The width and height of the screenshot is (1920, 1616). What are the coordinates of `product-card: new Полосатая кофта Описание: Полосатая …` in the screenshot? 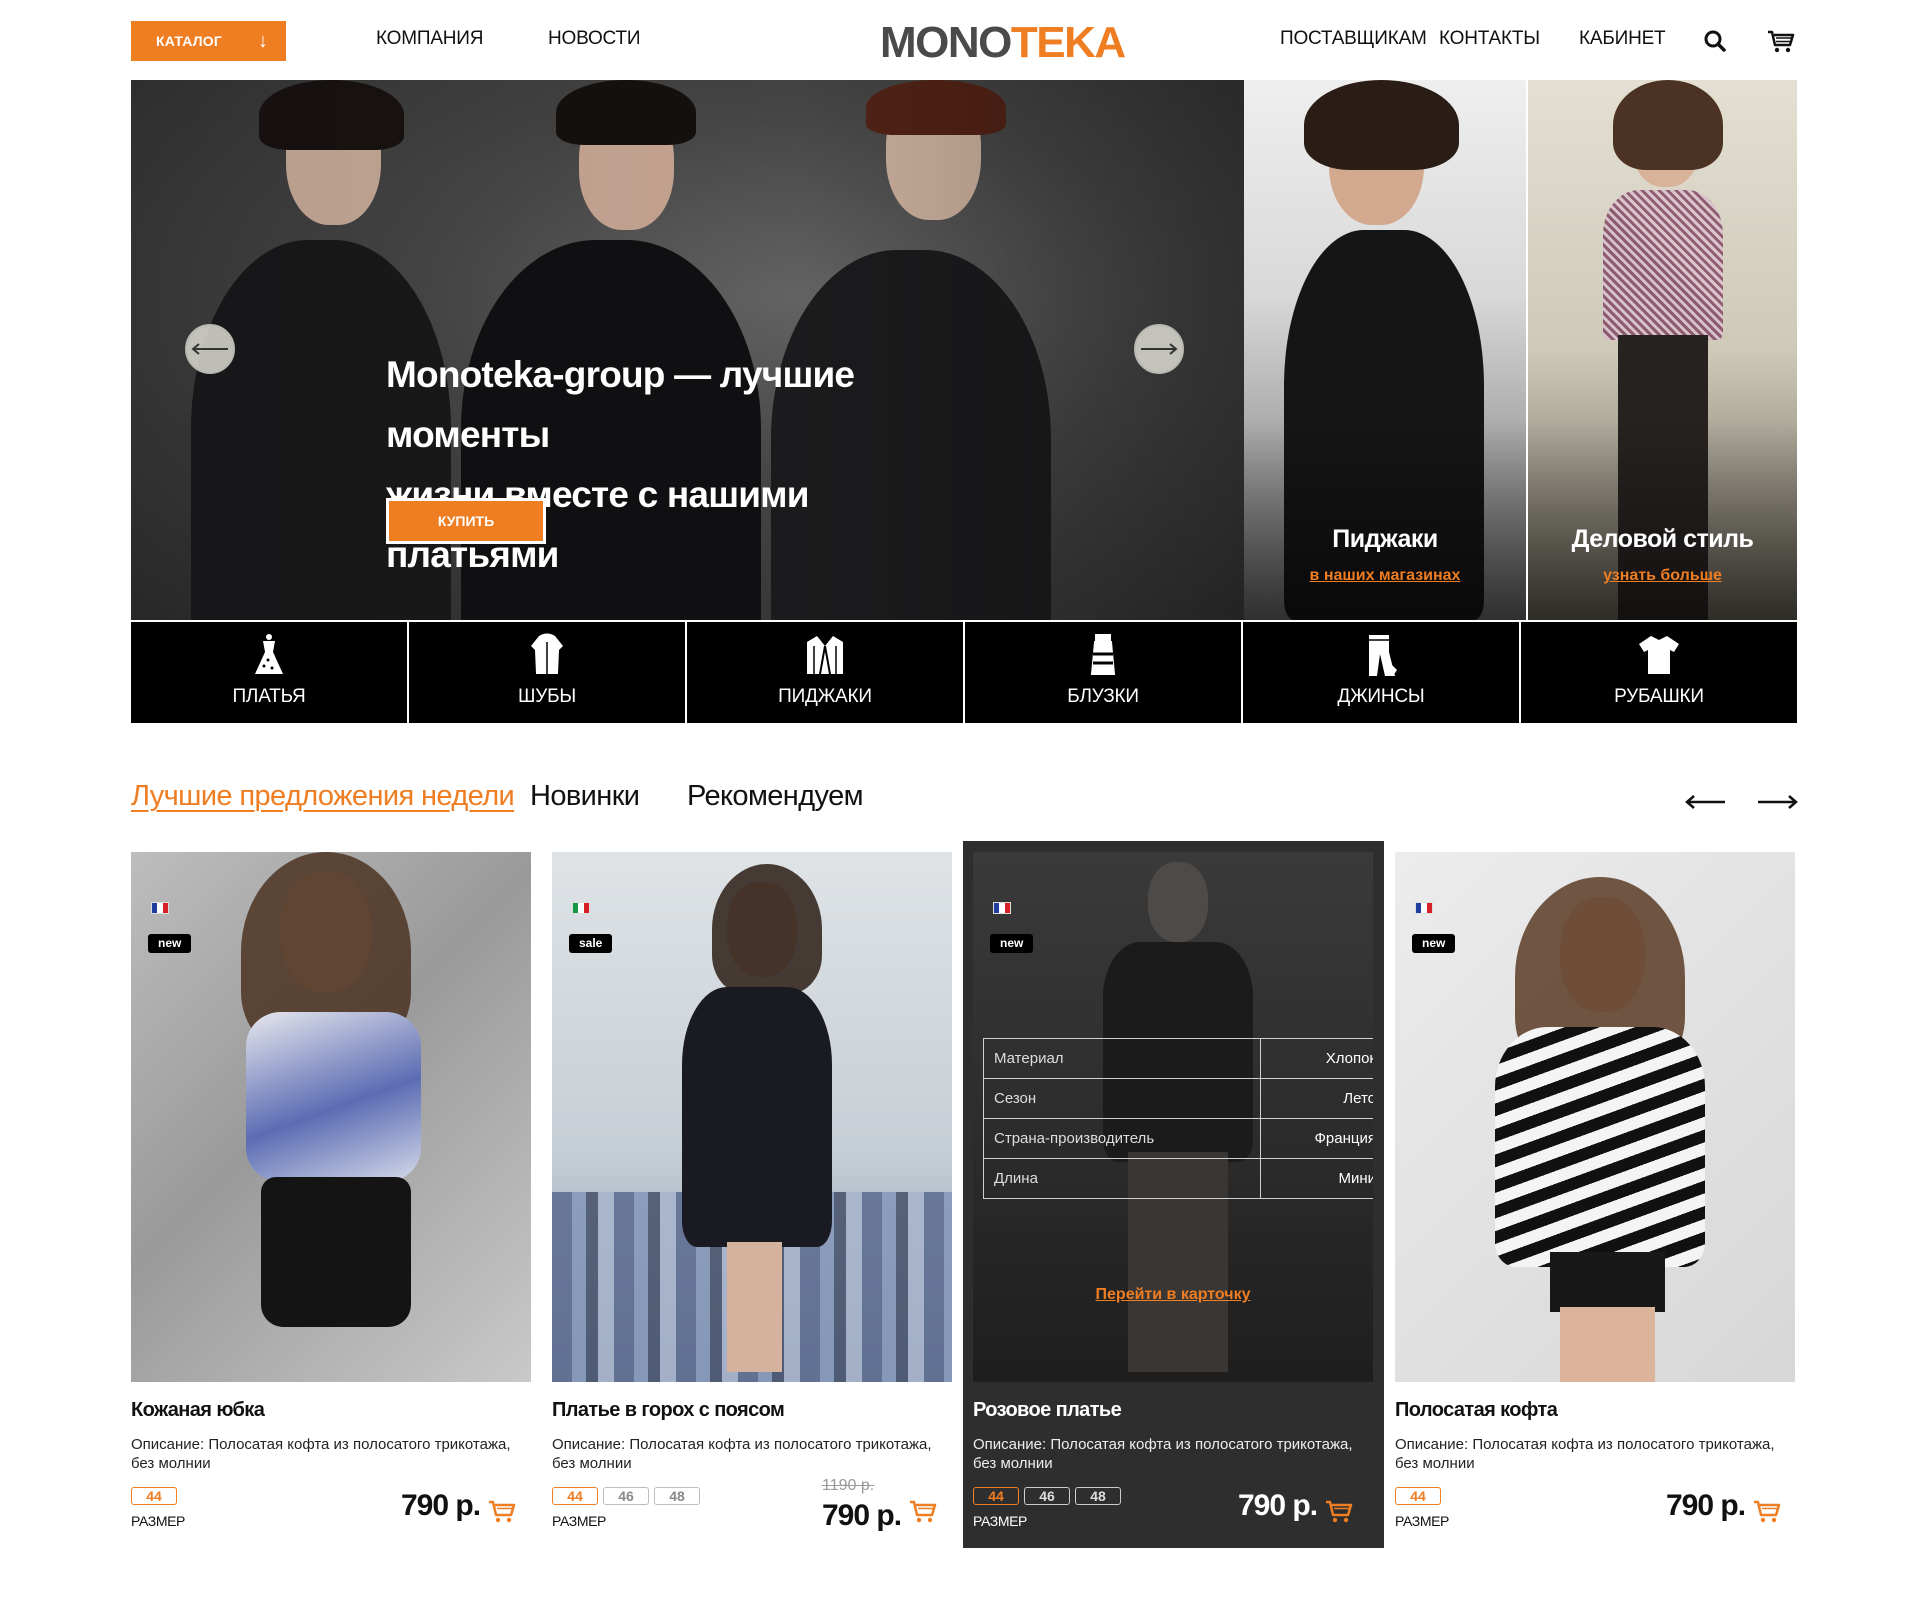 It's located at (1594, 1194).